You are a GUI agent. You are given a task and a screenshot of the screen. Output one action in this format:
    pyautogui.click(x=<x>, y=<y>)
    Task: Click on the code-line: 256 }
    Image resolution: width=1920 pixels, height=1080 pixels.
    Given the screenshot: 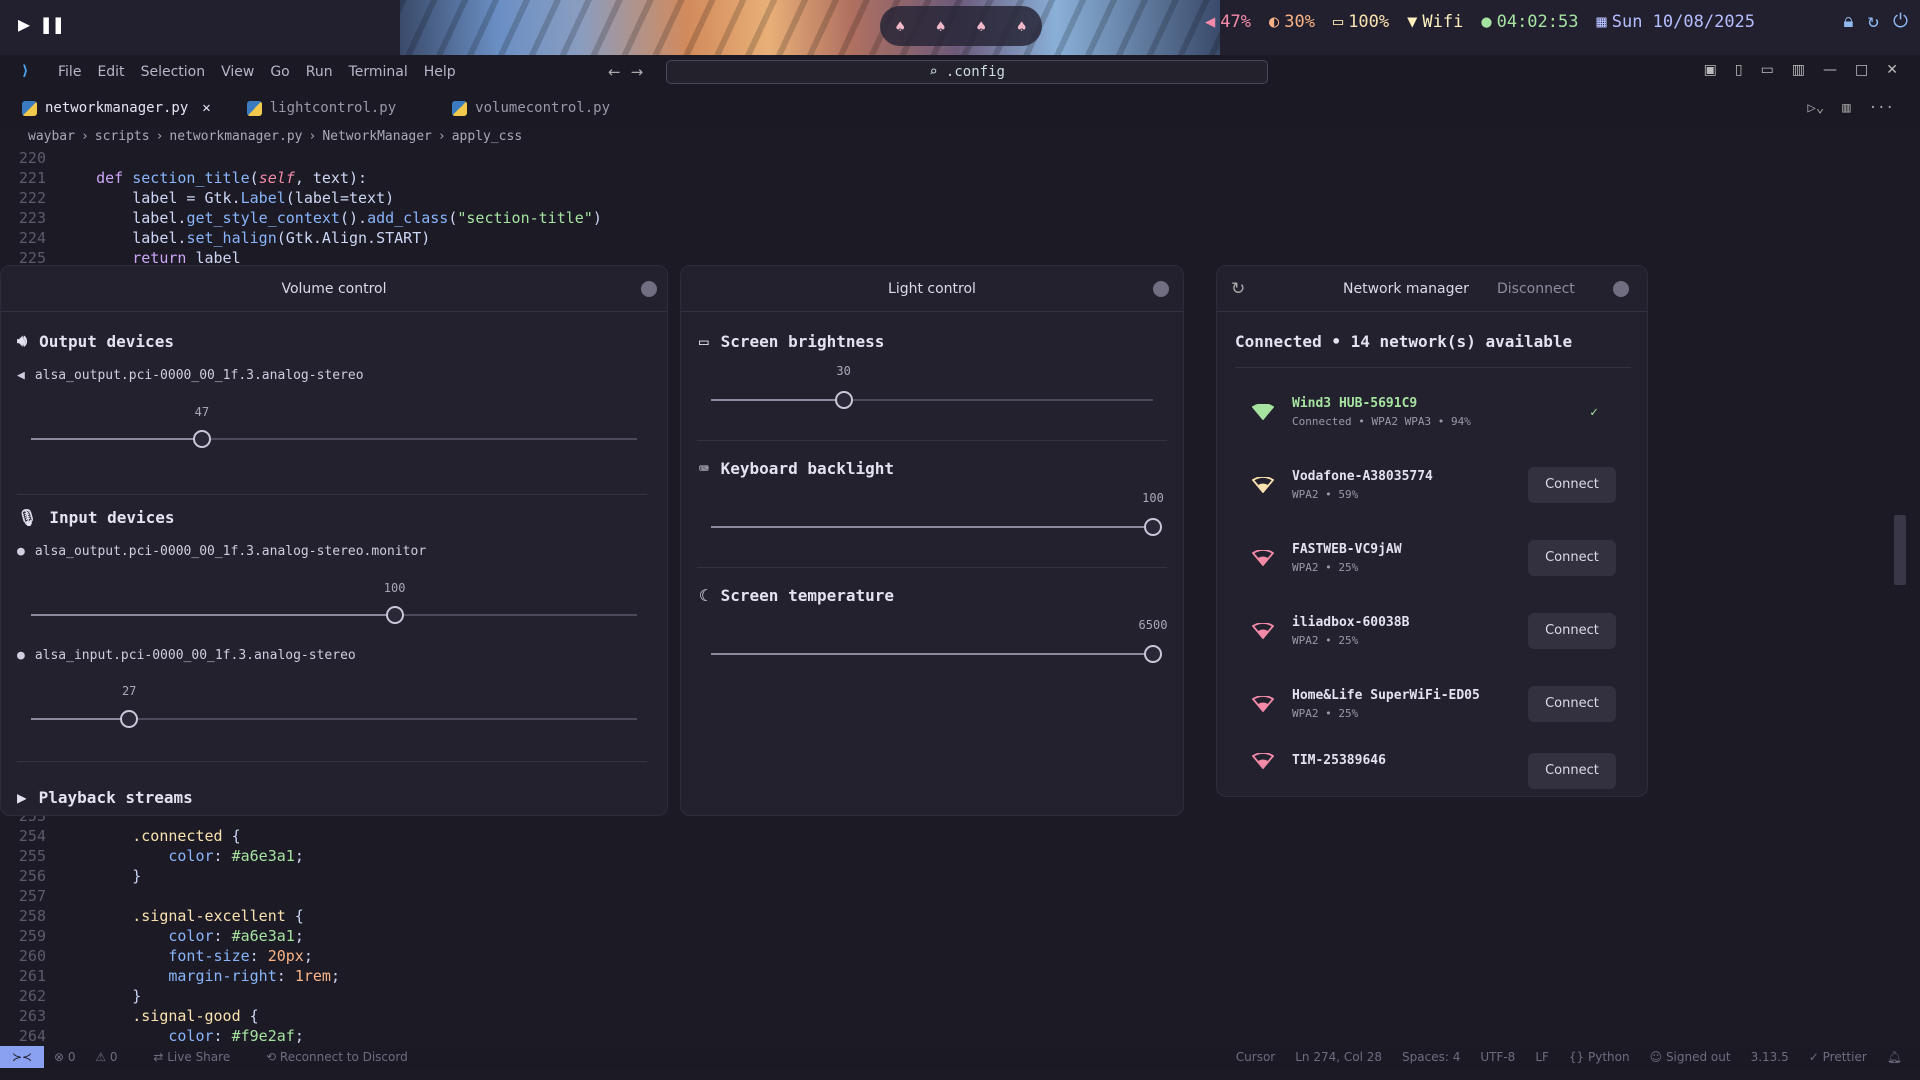 What is the action you would take?
    pyautogui.click(x=170, y=876)
    